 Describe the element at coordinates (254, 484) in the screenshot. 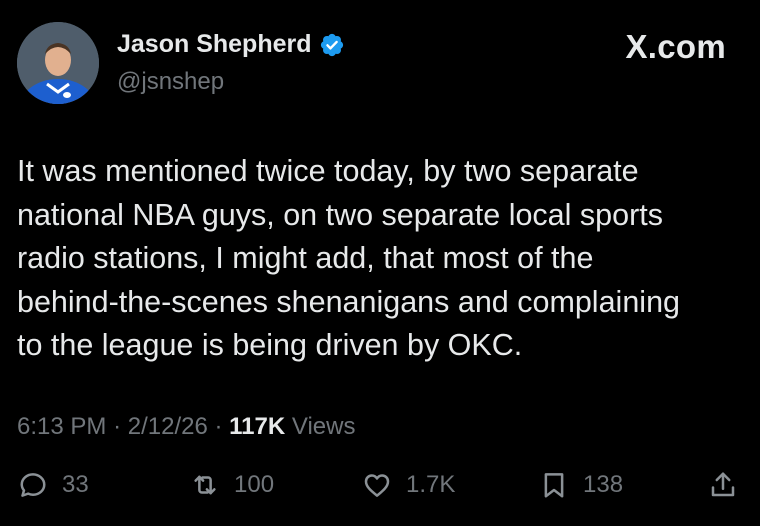

I see `repost-count: 100` at that location.